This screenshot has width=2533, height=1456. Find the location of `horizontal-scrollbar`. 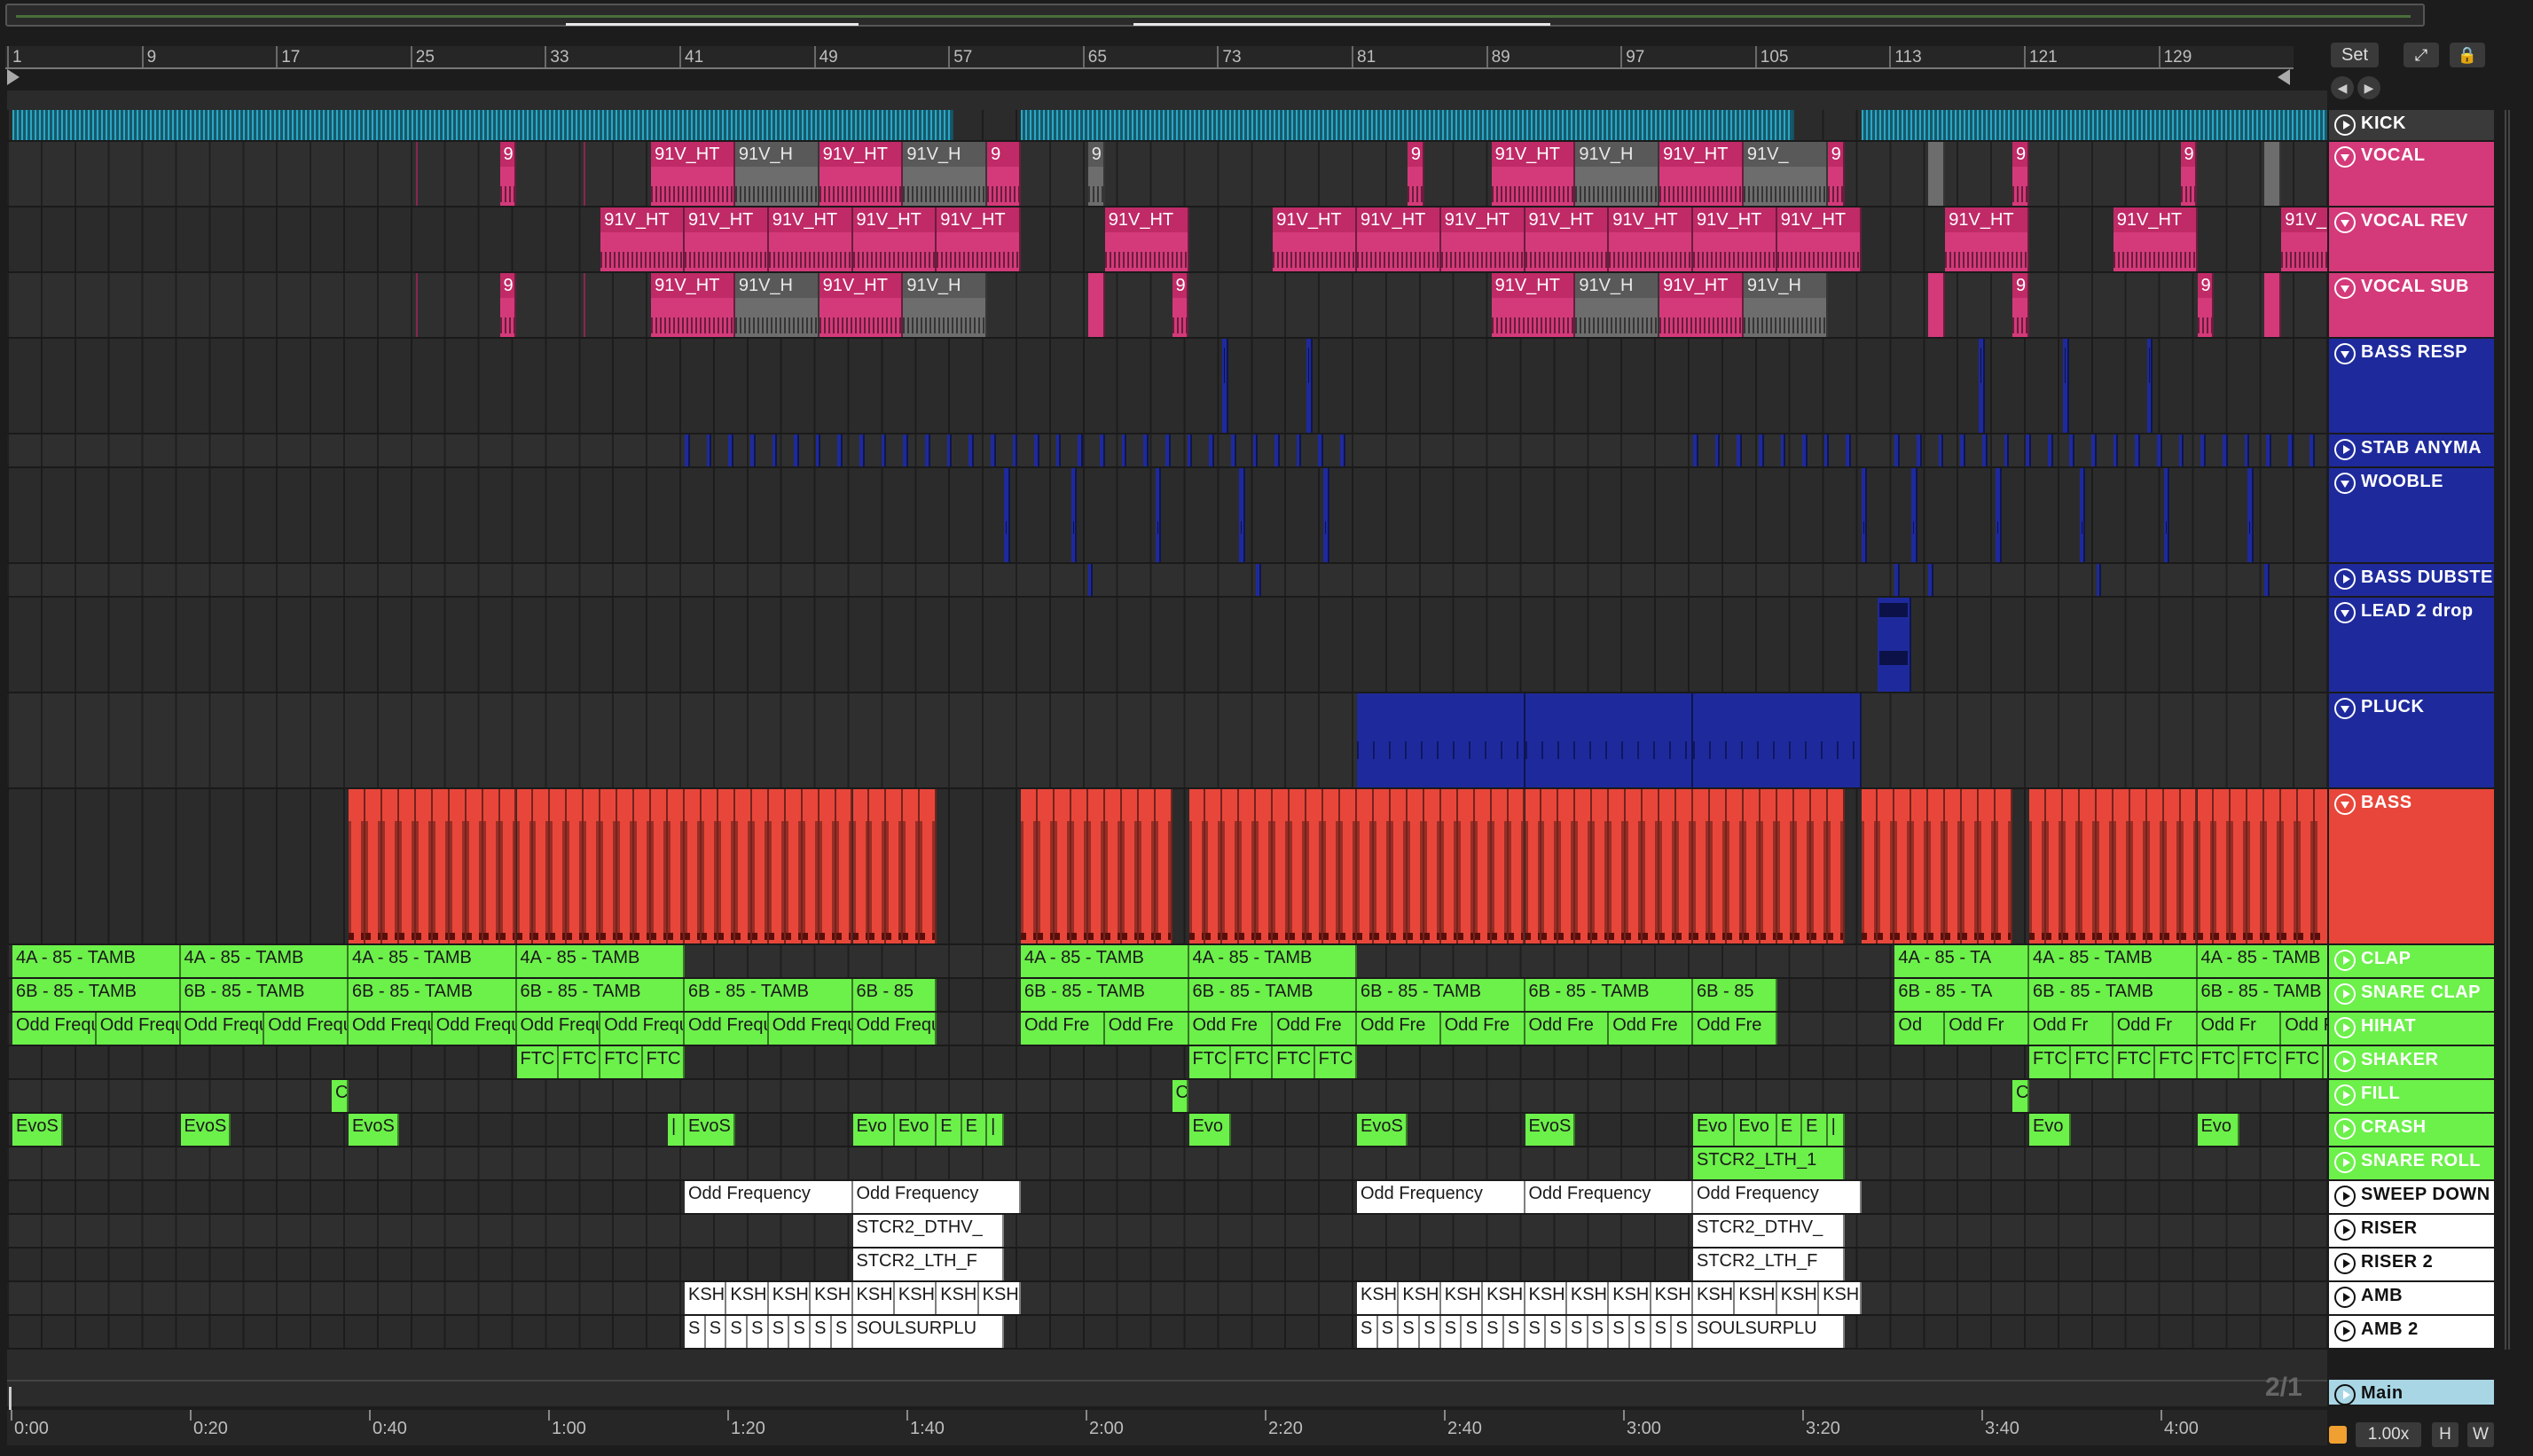

horizontal-scrollbar is located at coordinates (1167, 1396).